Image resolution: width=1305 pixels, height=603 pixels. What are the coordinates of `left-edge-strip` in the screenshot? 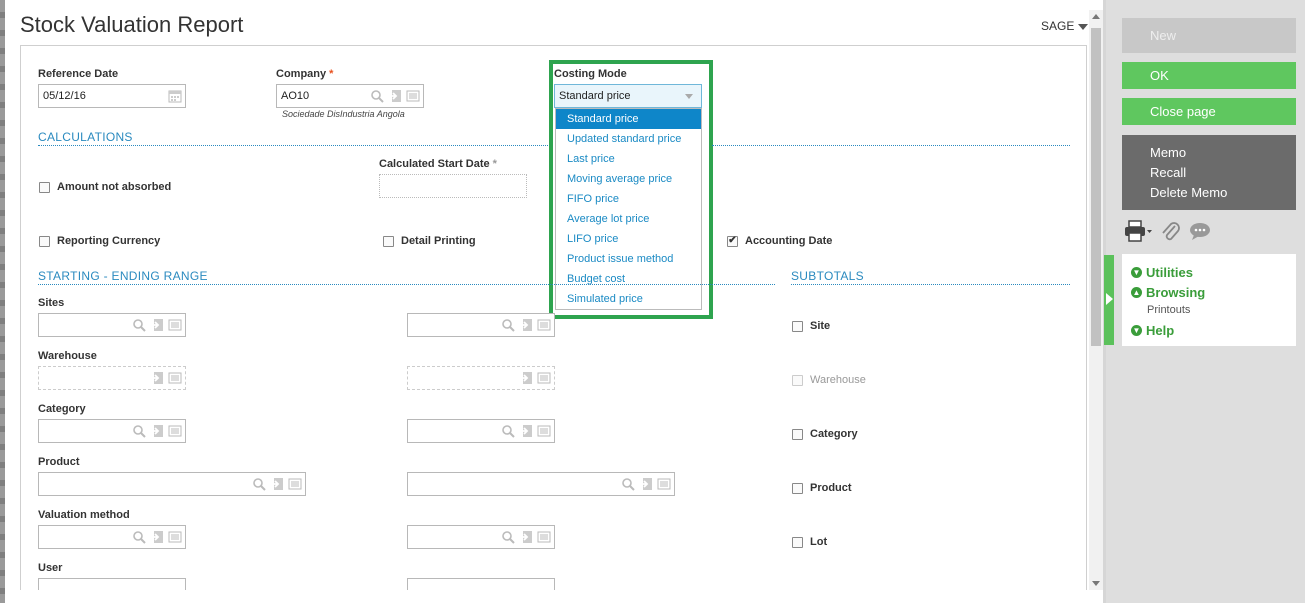 It's located at (2, 301).